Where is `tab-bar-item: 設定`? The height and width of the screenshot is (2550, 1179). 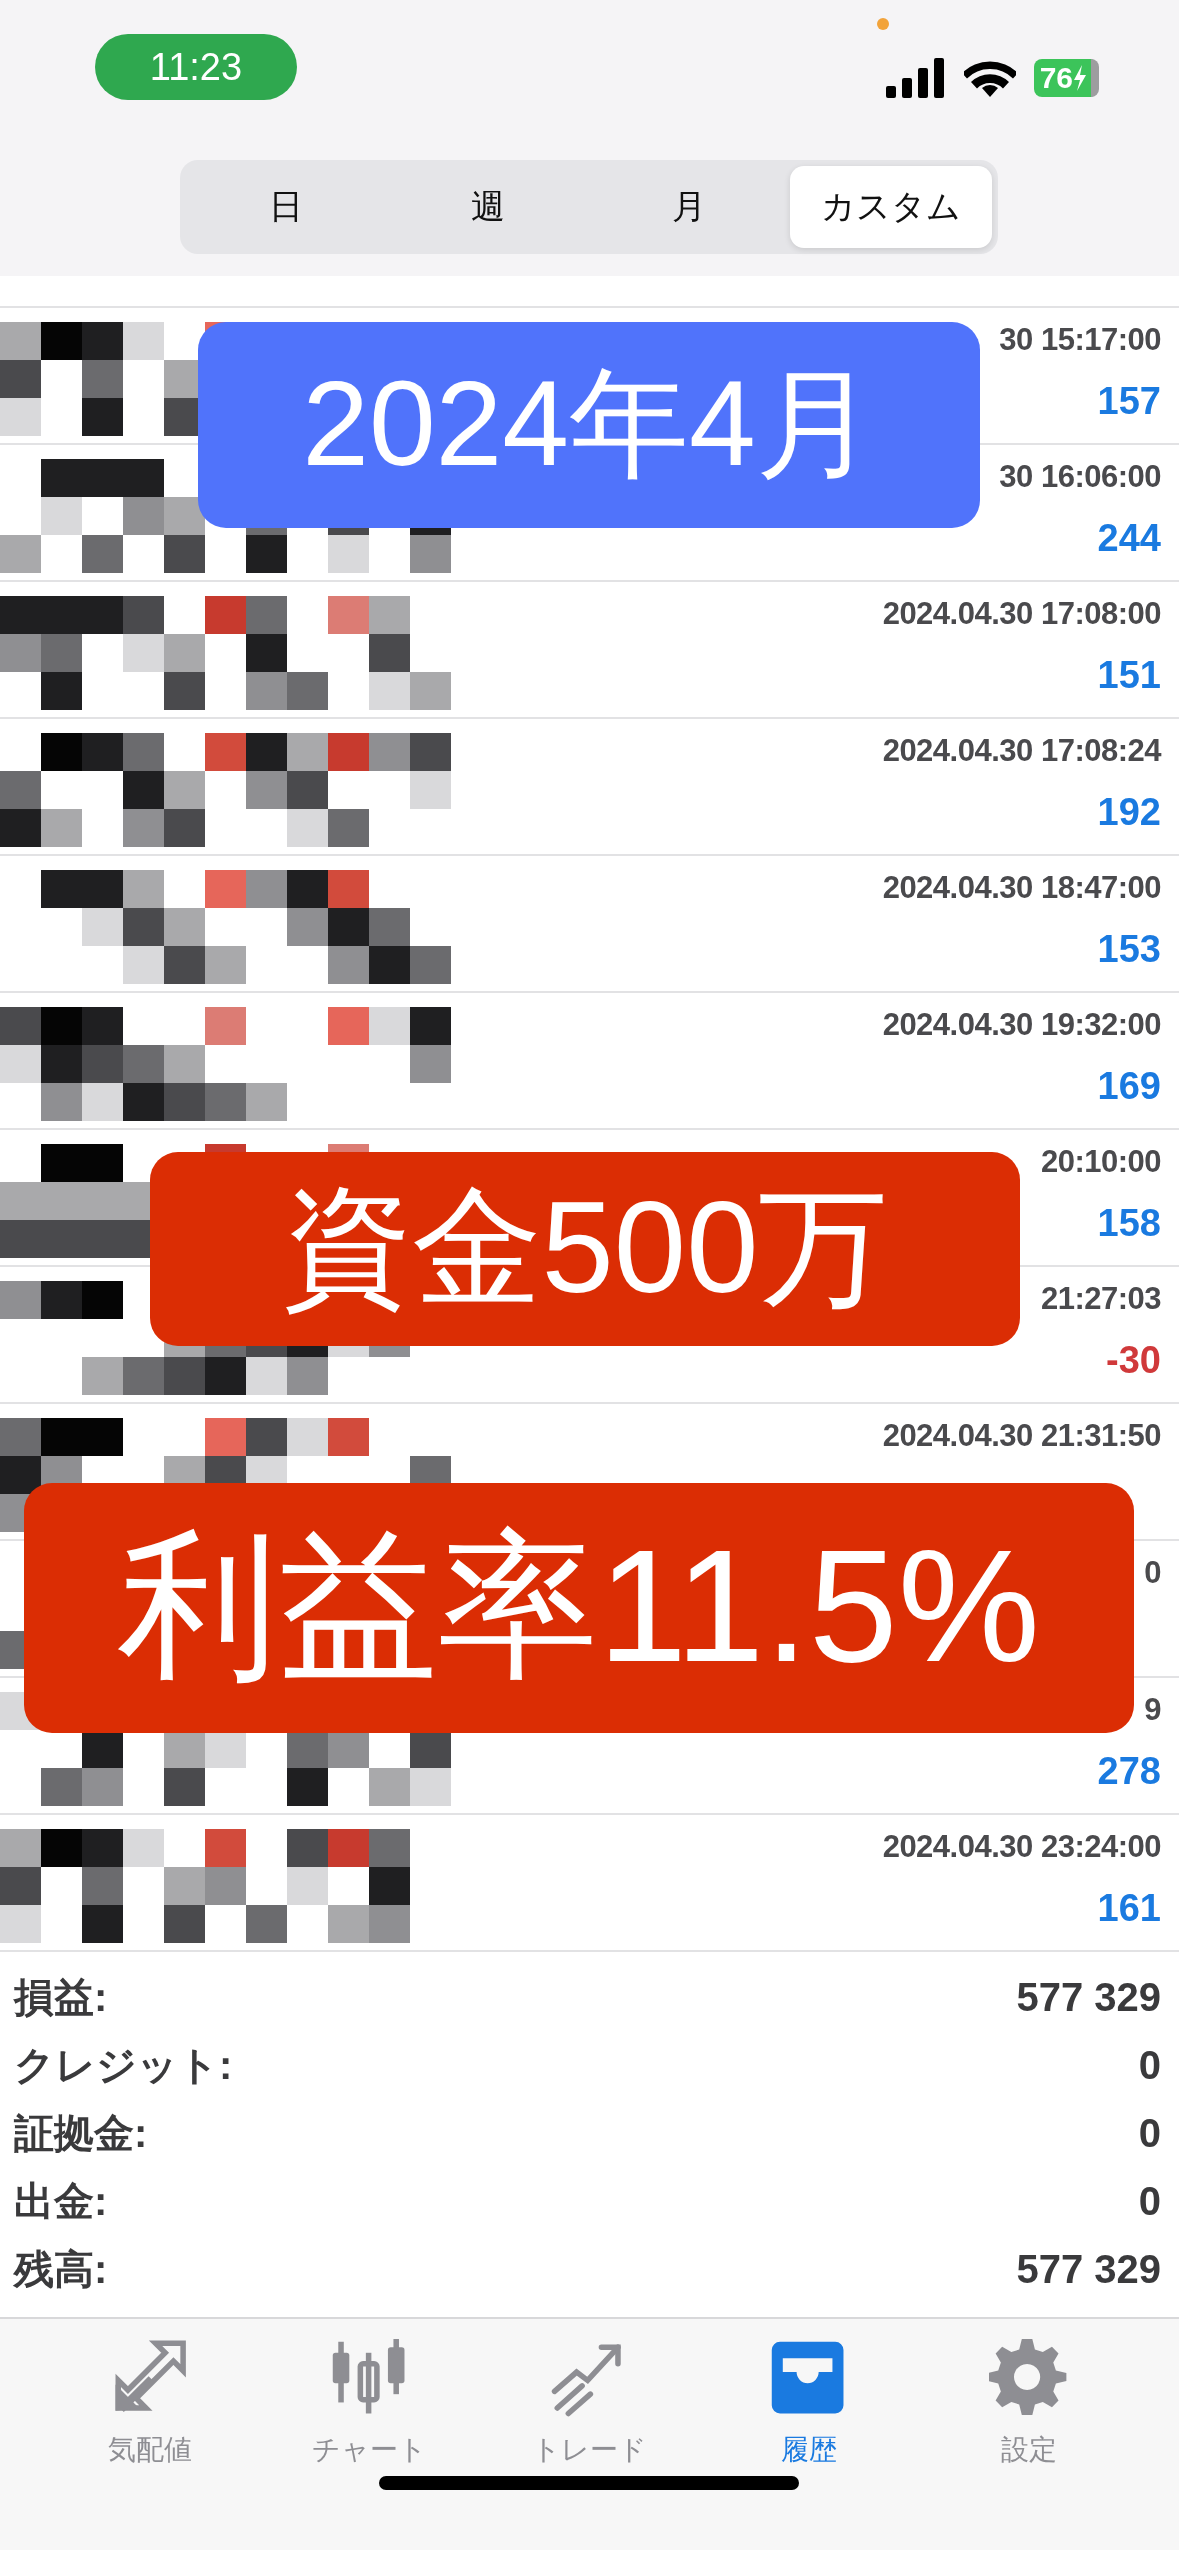 tab-bar-item: 設定 is located at coordinates (1029, 2404).